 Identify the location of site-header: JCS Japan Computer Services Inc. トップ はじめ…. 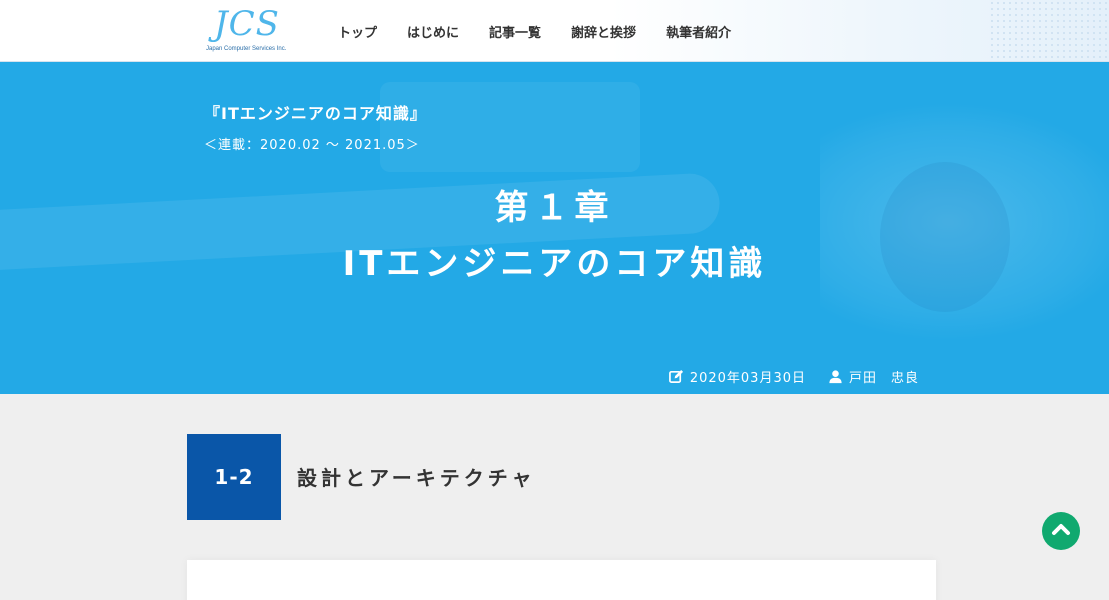
(554, 31).